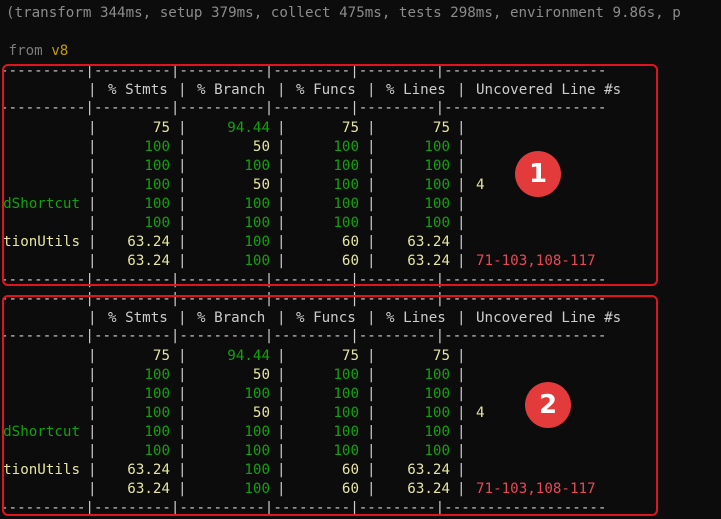 This screenshot has width=721, height=519. I want to click on coverage-provider-line: from v8, so click(34, 51).